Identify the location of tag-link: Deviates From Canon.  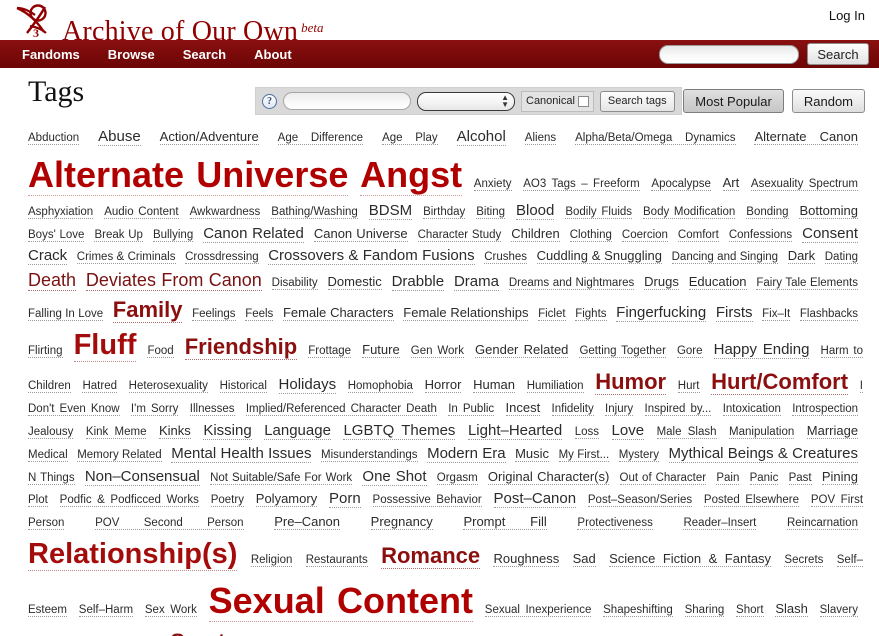
(173, 280).